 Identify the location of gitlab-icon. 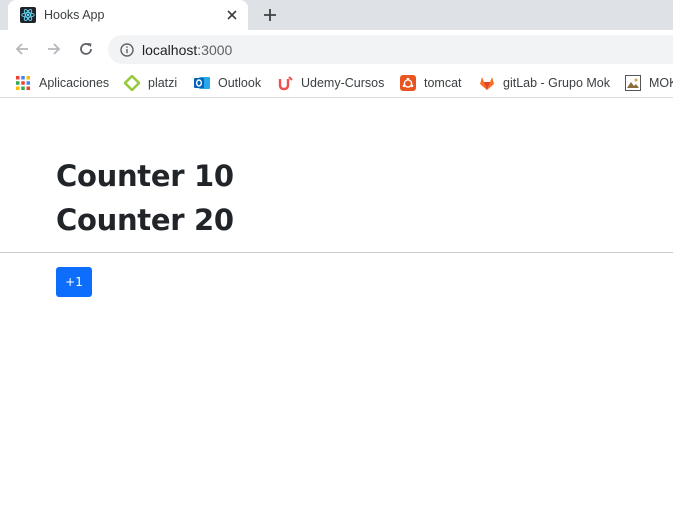
(487, 83).